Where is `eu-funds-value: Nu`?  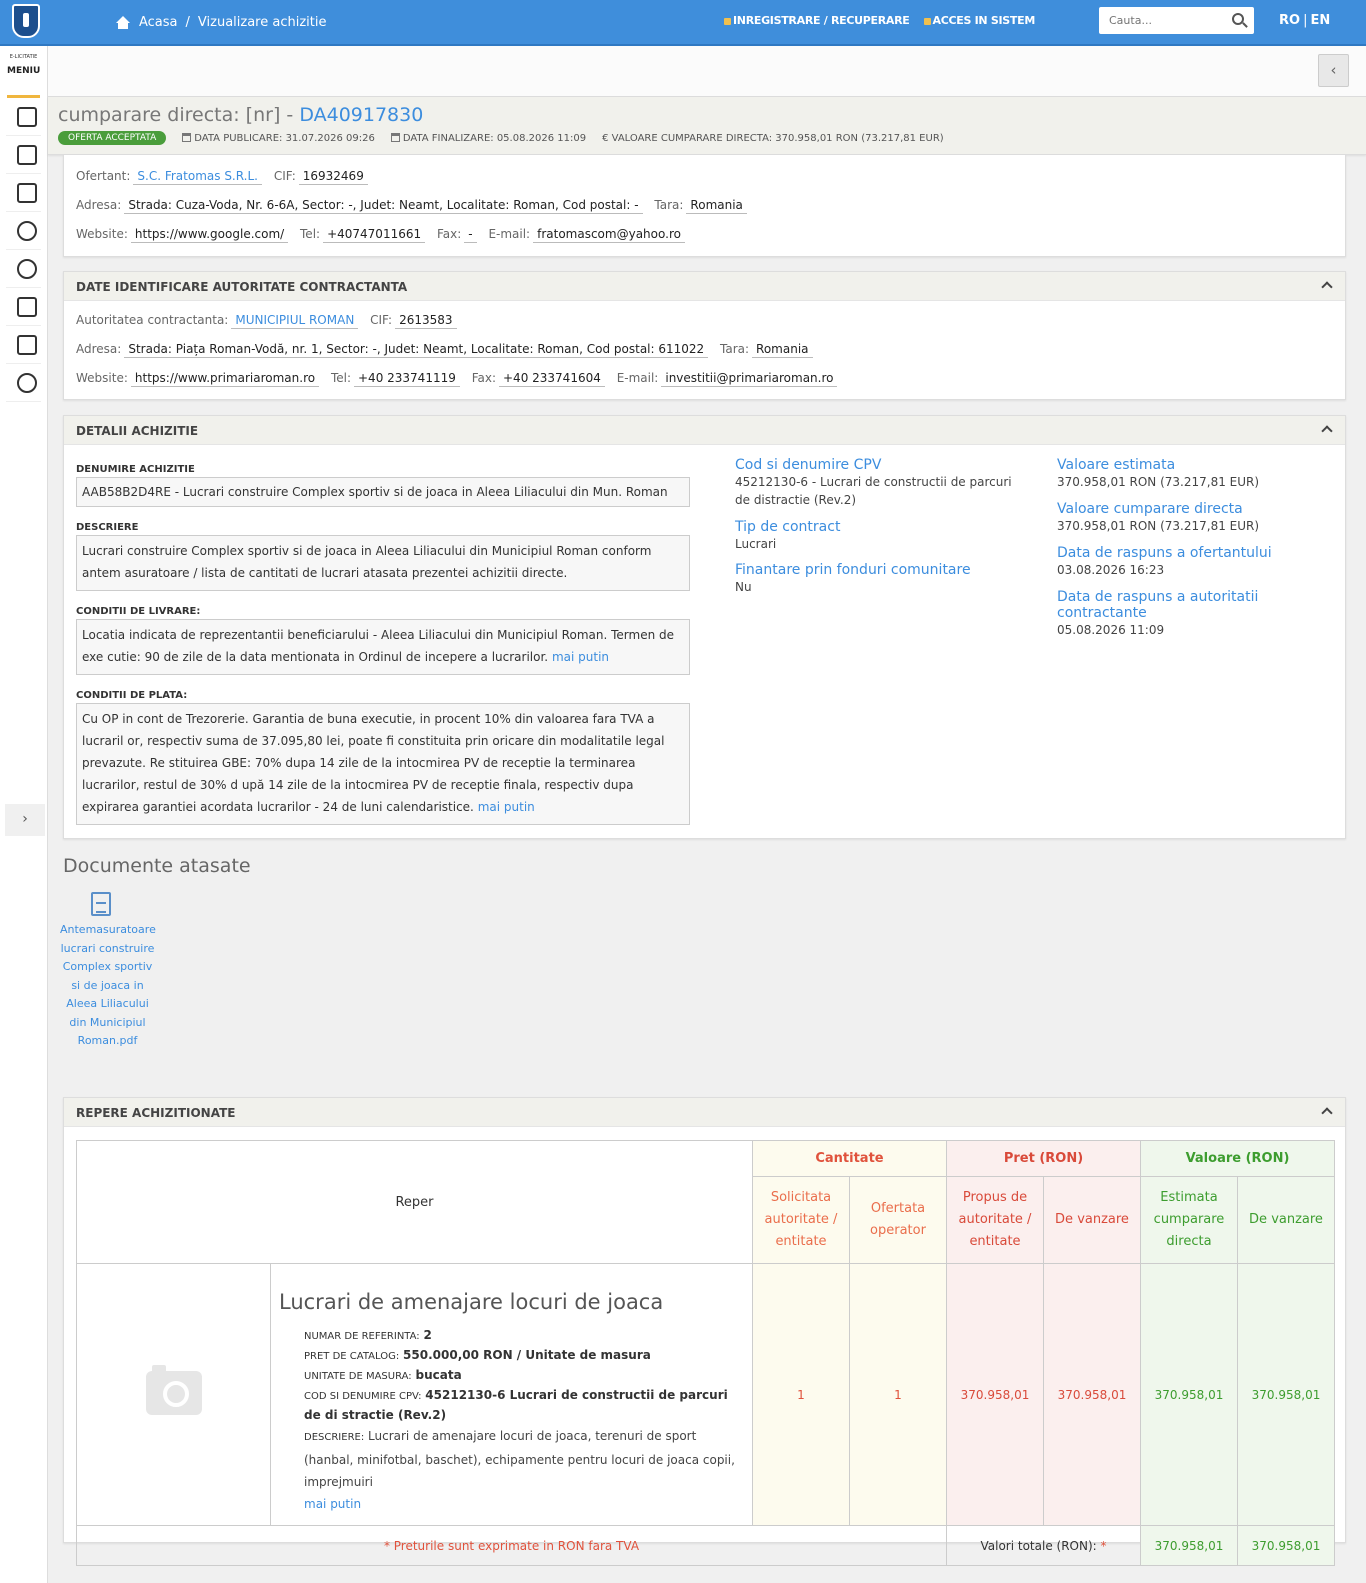 eu-funds-value: Nu is located at coordinates (743, 587).